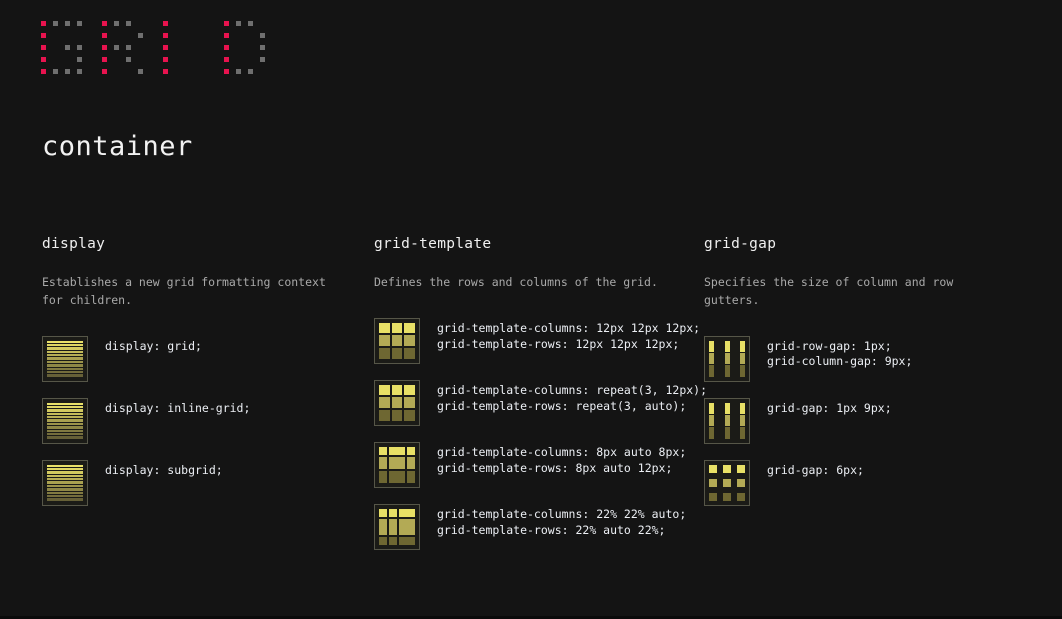  What do you see at coordinates (562, 451) in the screenshot?
I see `code-line: grid-template-columns: 8px auto 8px;` at bounding box center [562, 451].